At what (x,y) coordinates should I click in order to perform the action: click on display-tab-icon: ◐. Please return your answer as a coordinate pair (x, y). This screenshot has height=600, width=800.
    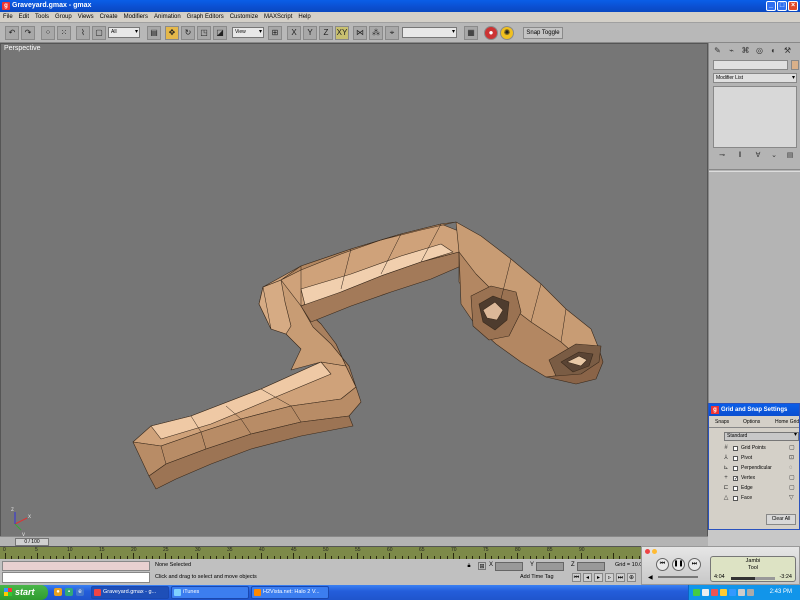
    Looking at the image, I should click on (773, 50).